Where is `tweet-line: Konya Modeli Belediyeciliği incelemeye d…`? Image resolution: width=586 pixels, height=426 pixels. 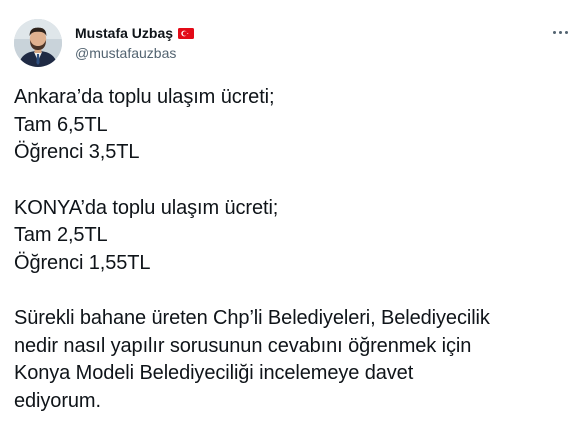
tweet-line: Konya Modeli Belediyeciliği incelemeye d… is located at coordinates (214, 373).